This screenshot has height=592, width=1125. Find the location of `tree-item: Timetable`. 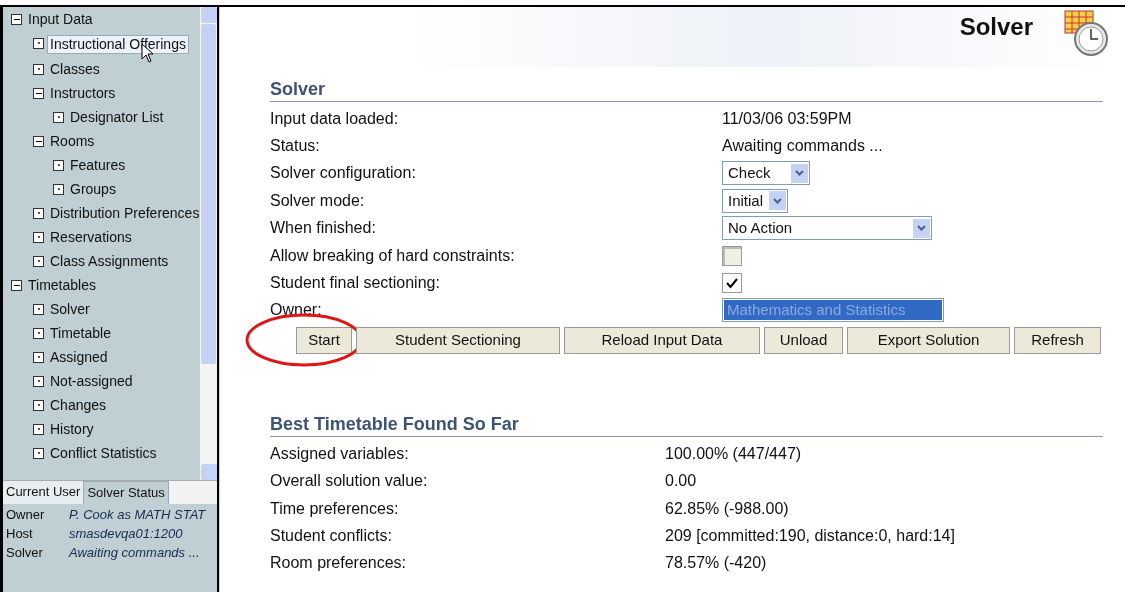

tree-item: Timetable is located at coordinates (80, 333).